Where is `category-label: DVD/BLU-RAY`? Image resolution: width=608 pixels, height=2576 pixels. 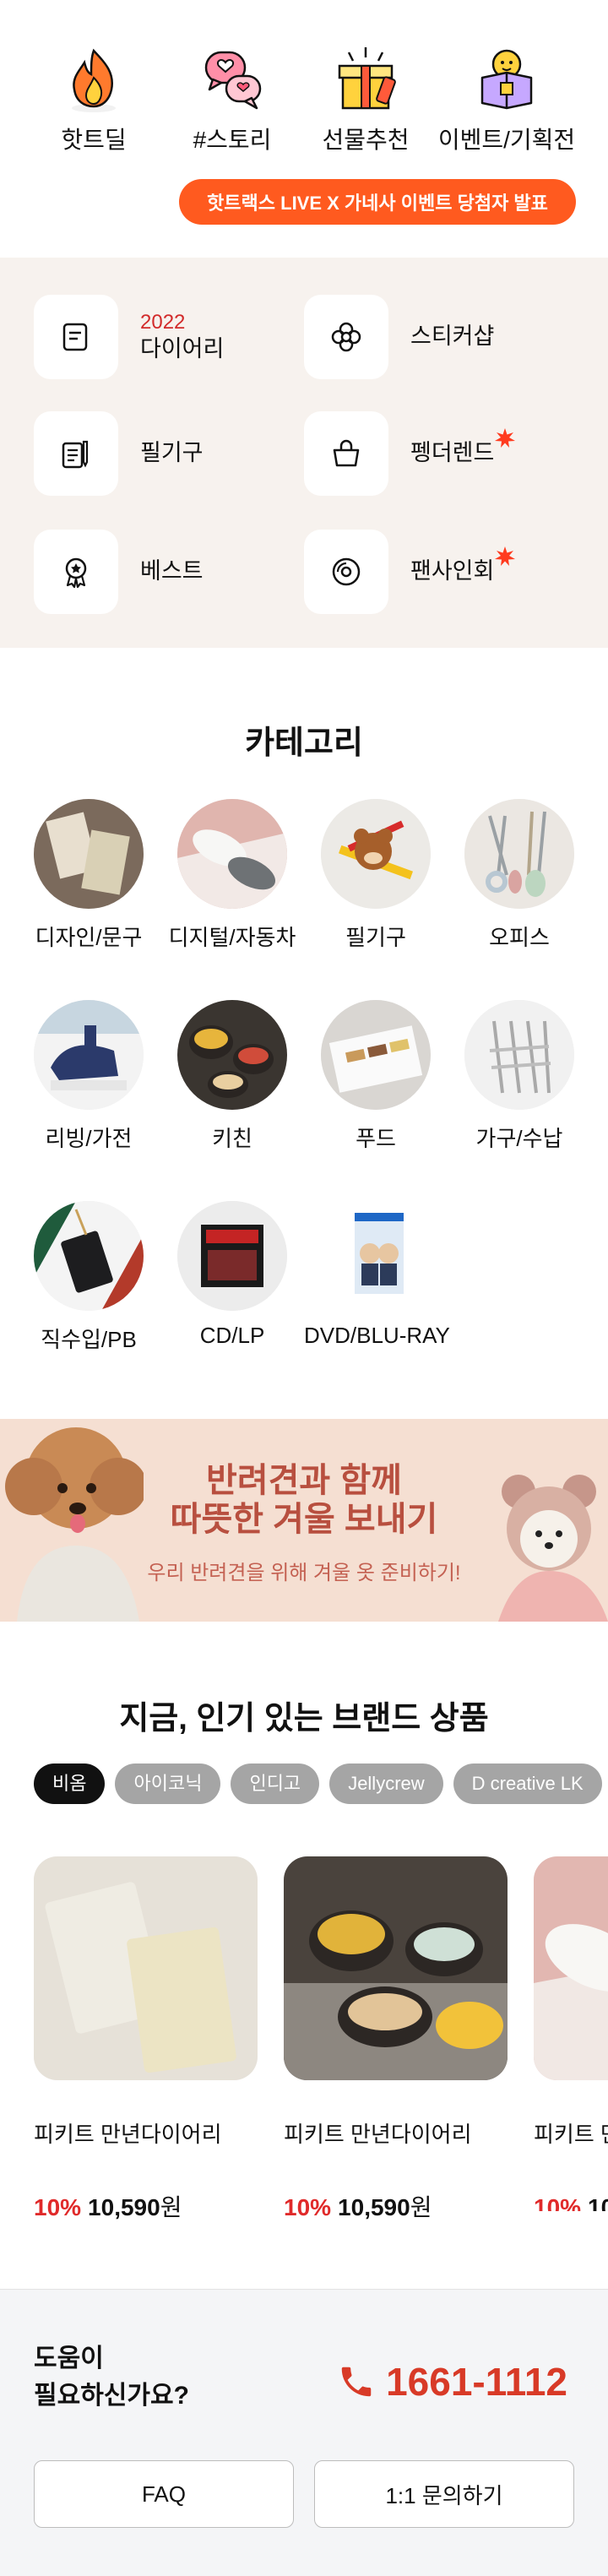
category-label: DVD/BLU-RAY is located at coordinates (377, 1335).